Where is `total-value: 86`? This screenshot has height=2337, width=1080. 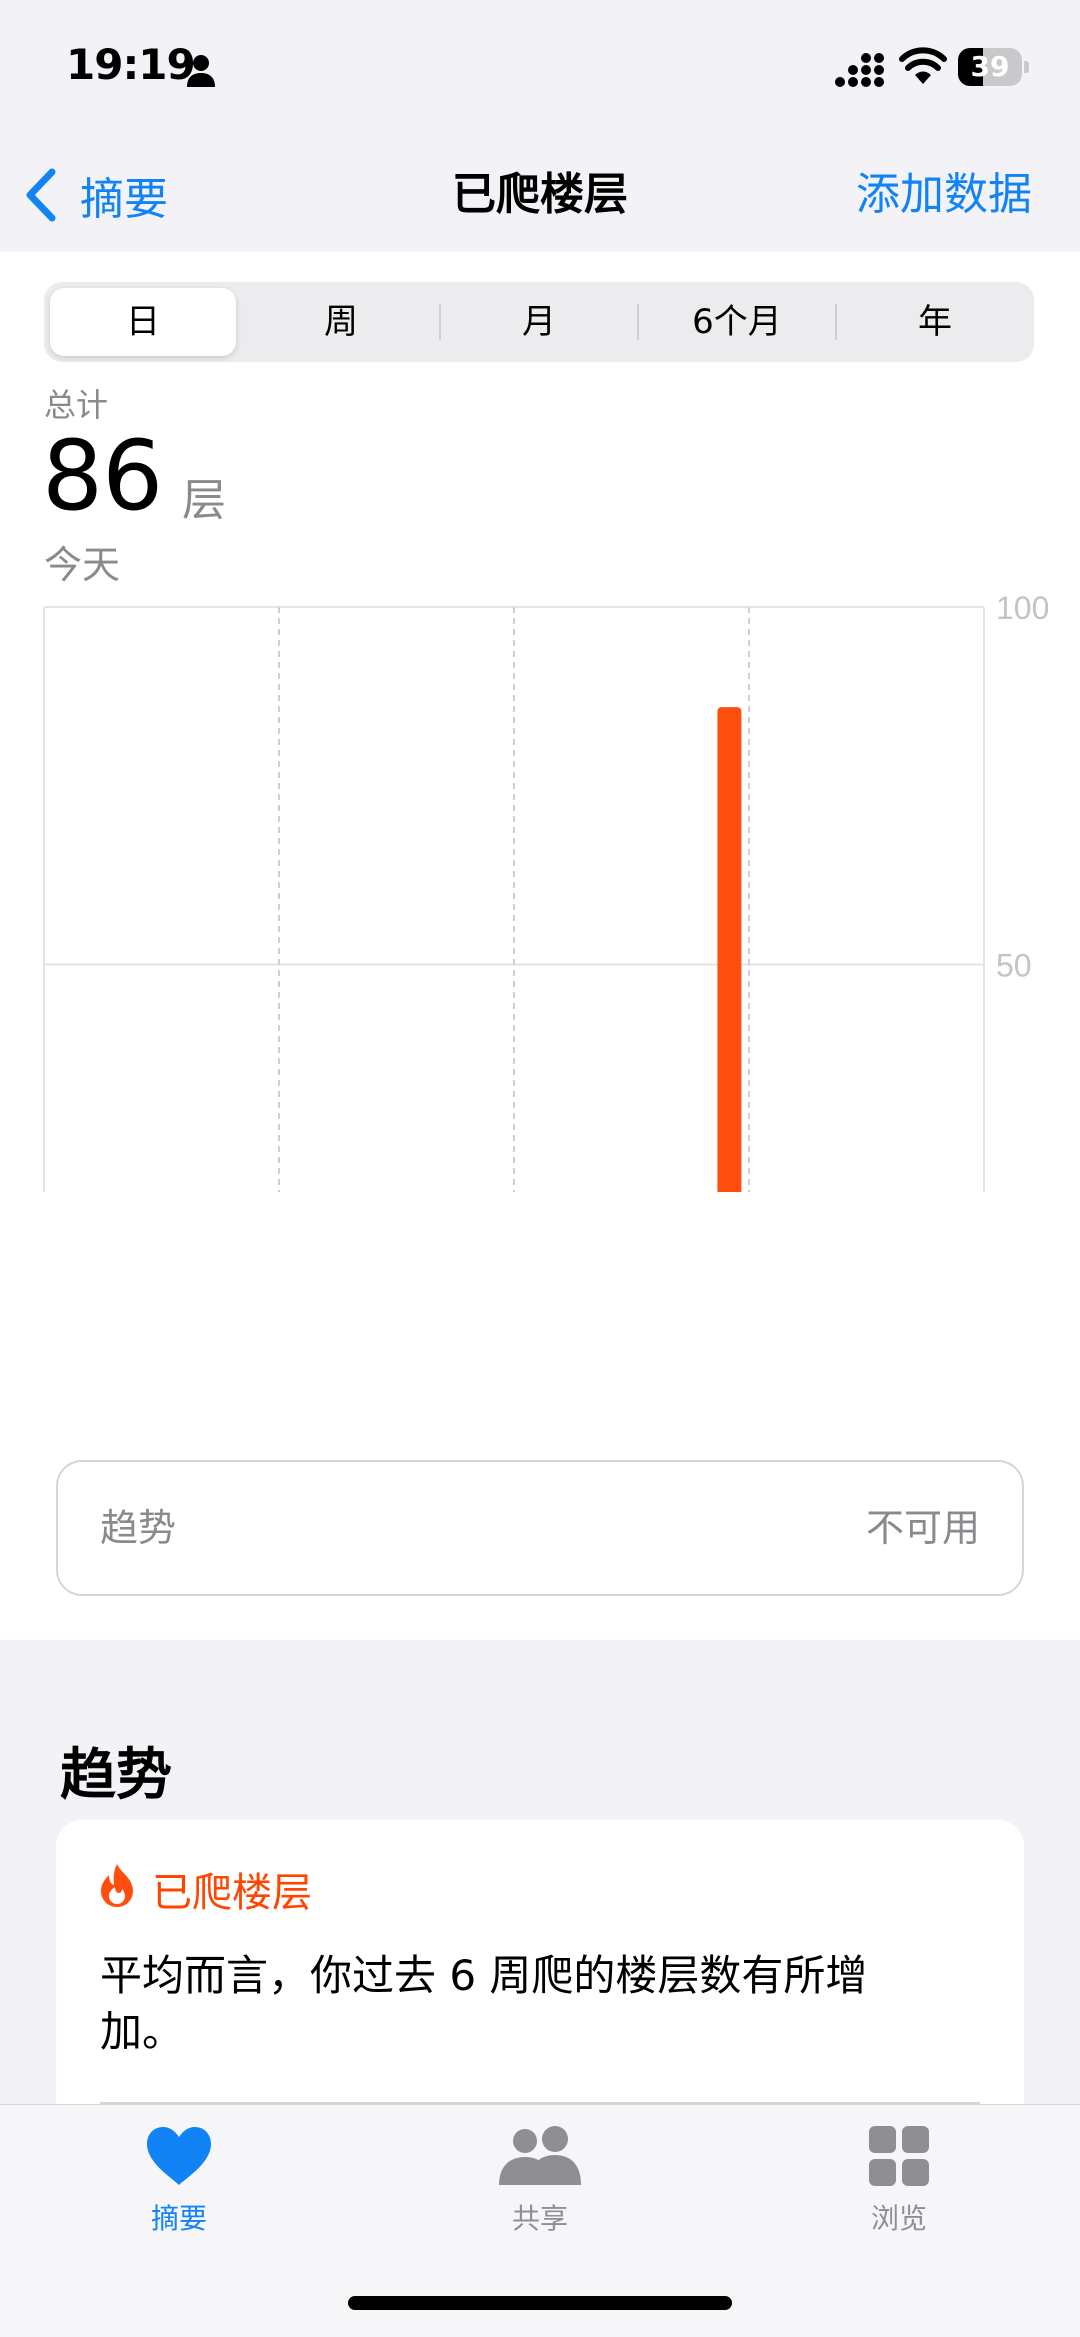 total-value: 86 is located at coordinates (102, 476).